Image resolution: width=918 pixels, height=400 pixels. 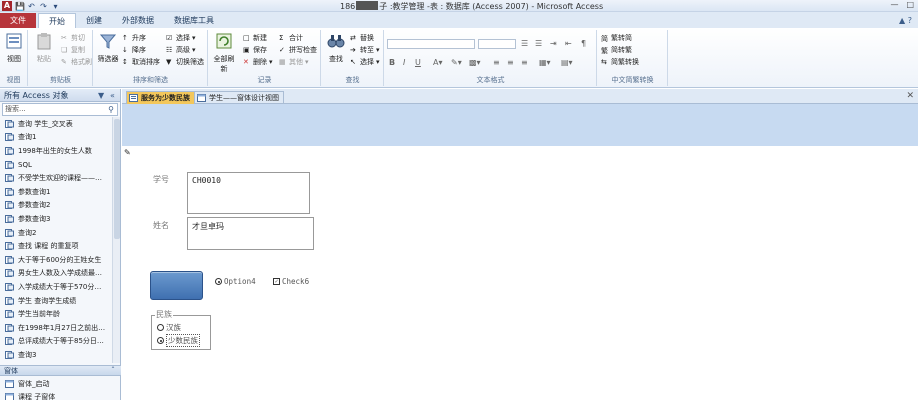 I want to click on italic-icon: I, so click(x=404, y=62).